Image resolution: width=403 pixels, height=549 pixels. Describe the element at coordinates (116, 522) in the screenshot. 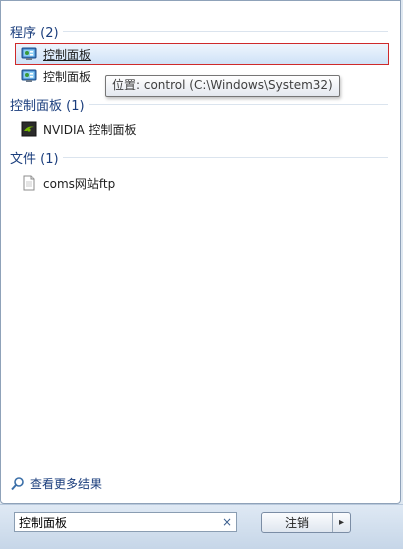

I see `search-input` at that location.